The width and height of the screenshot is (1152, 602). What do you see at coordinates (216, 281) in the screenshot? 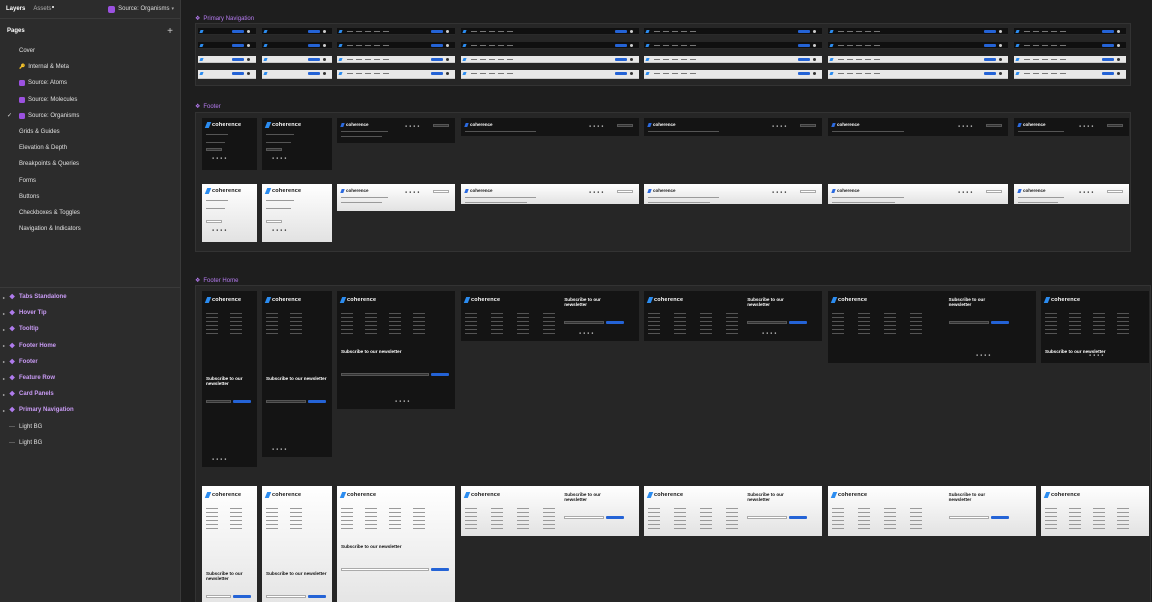
I see `section-label-footer-home: ❖ Footer Home` at bounding box center [216, 281].